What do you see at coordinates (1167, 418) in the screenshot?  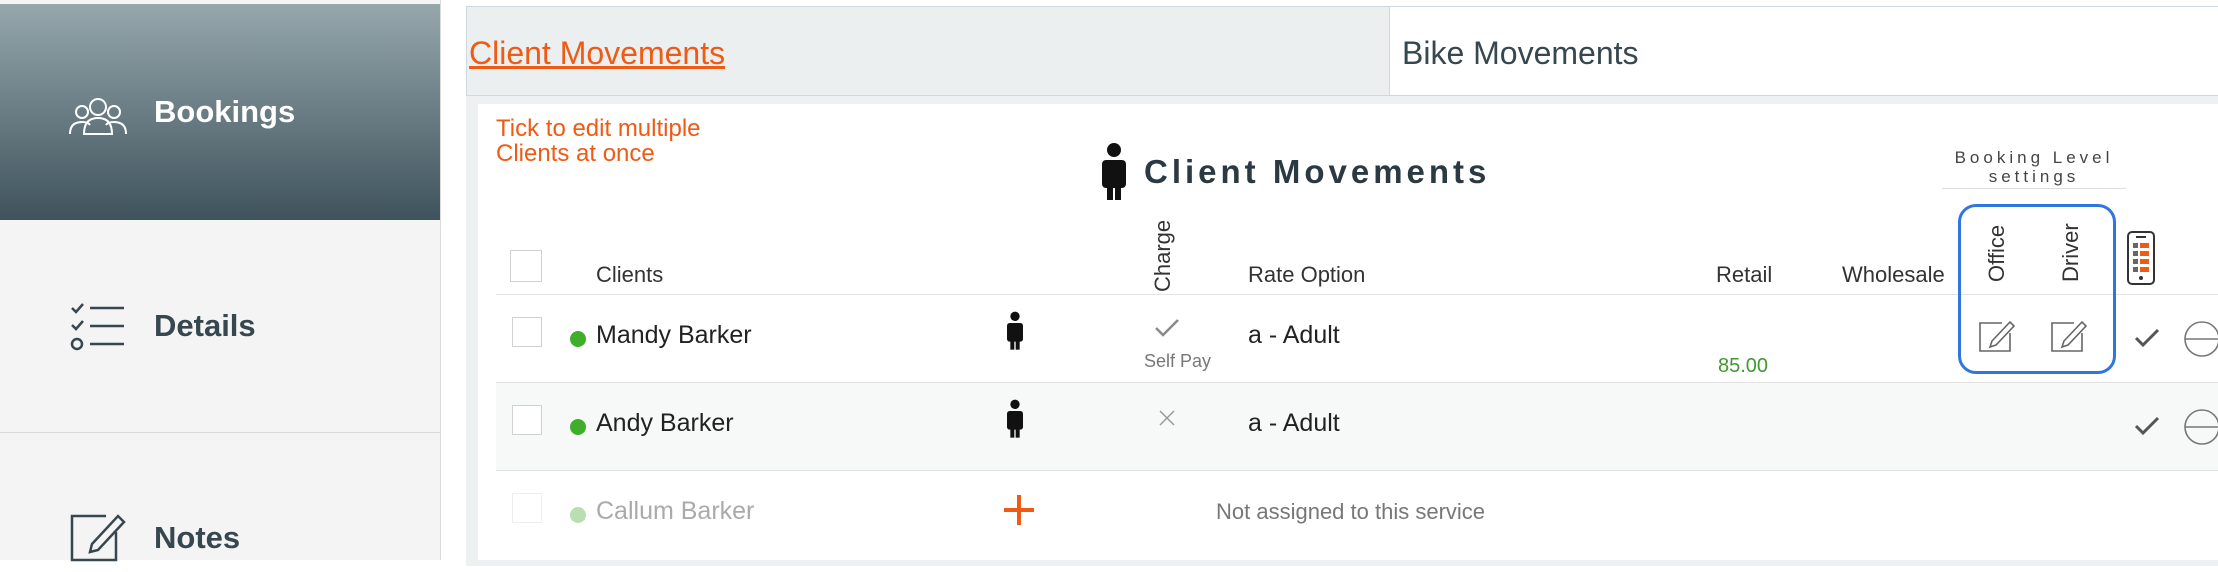 I see `no-charge-x-icon` at bounding box center [1167, 418].